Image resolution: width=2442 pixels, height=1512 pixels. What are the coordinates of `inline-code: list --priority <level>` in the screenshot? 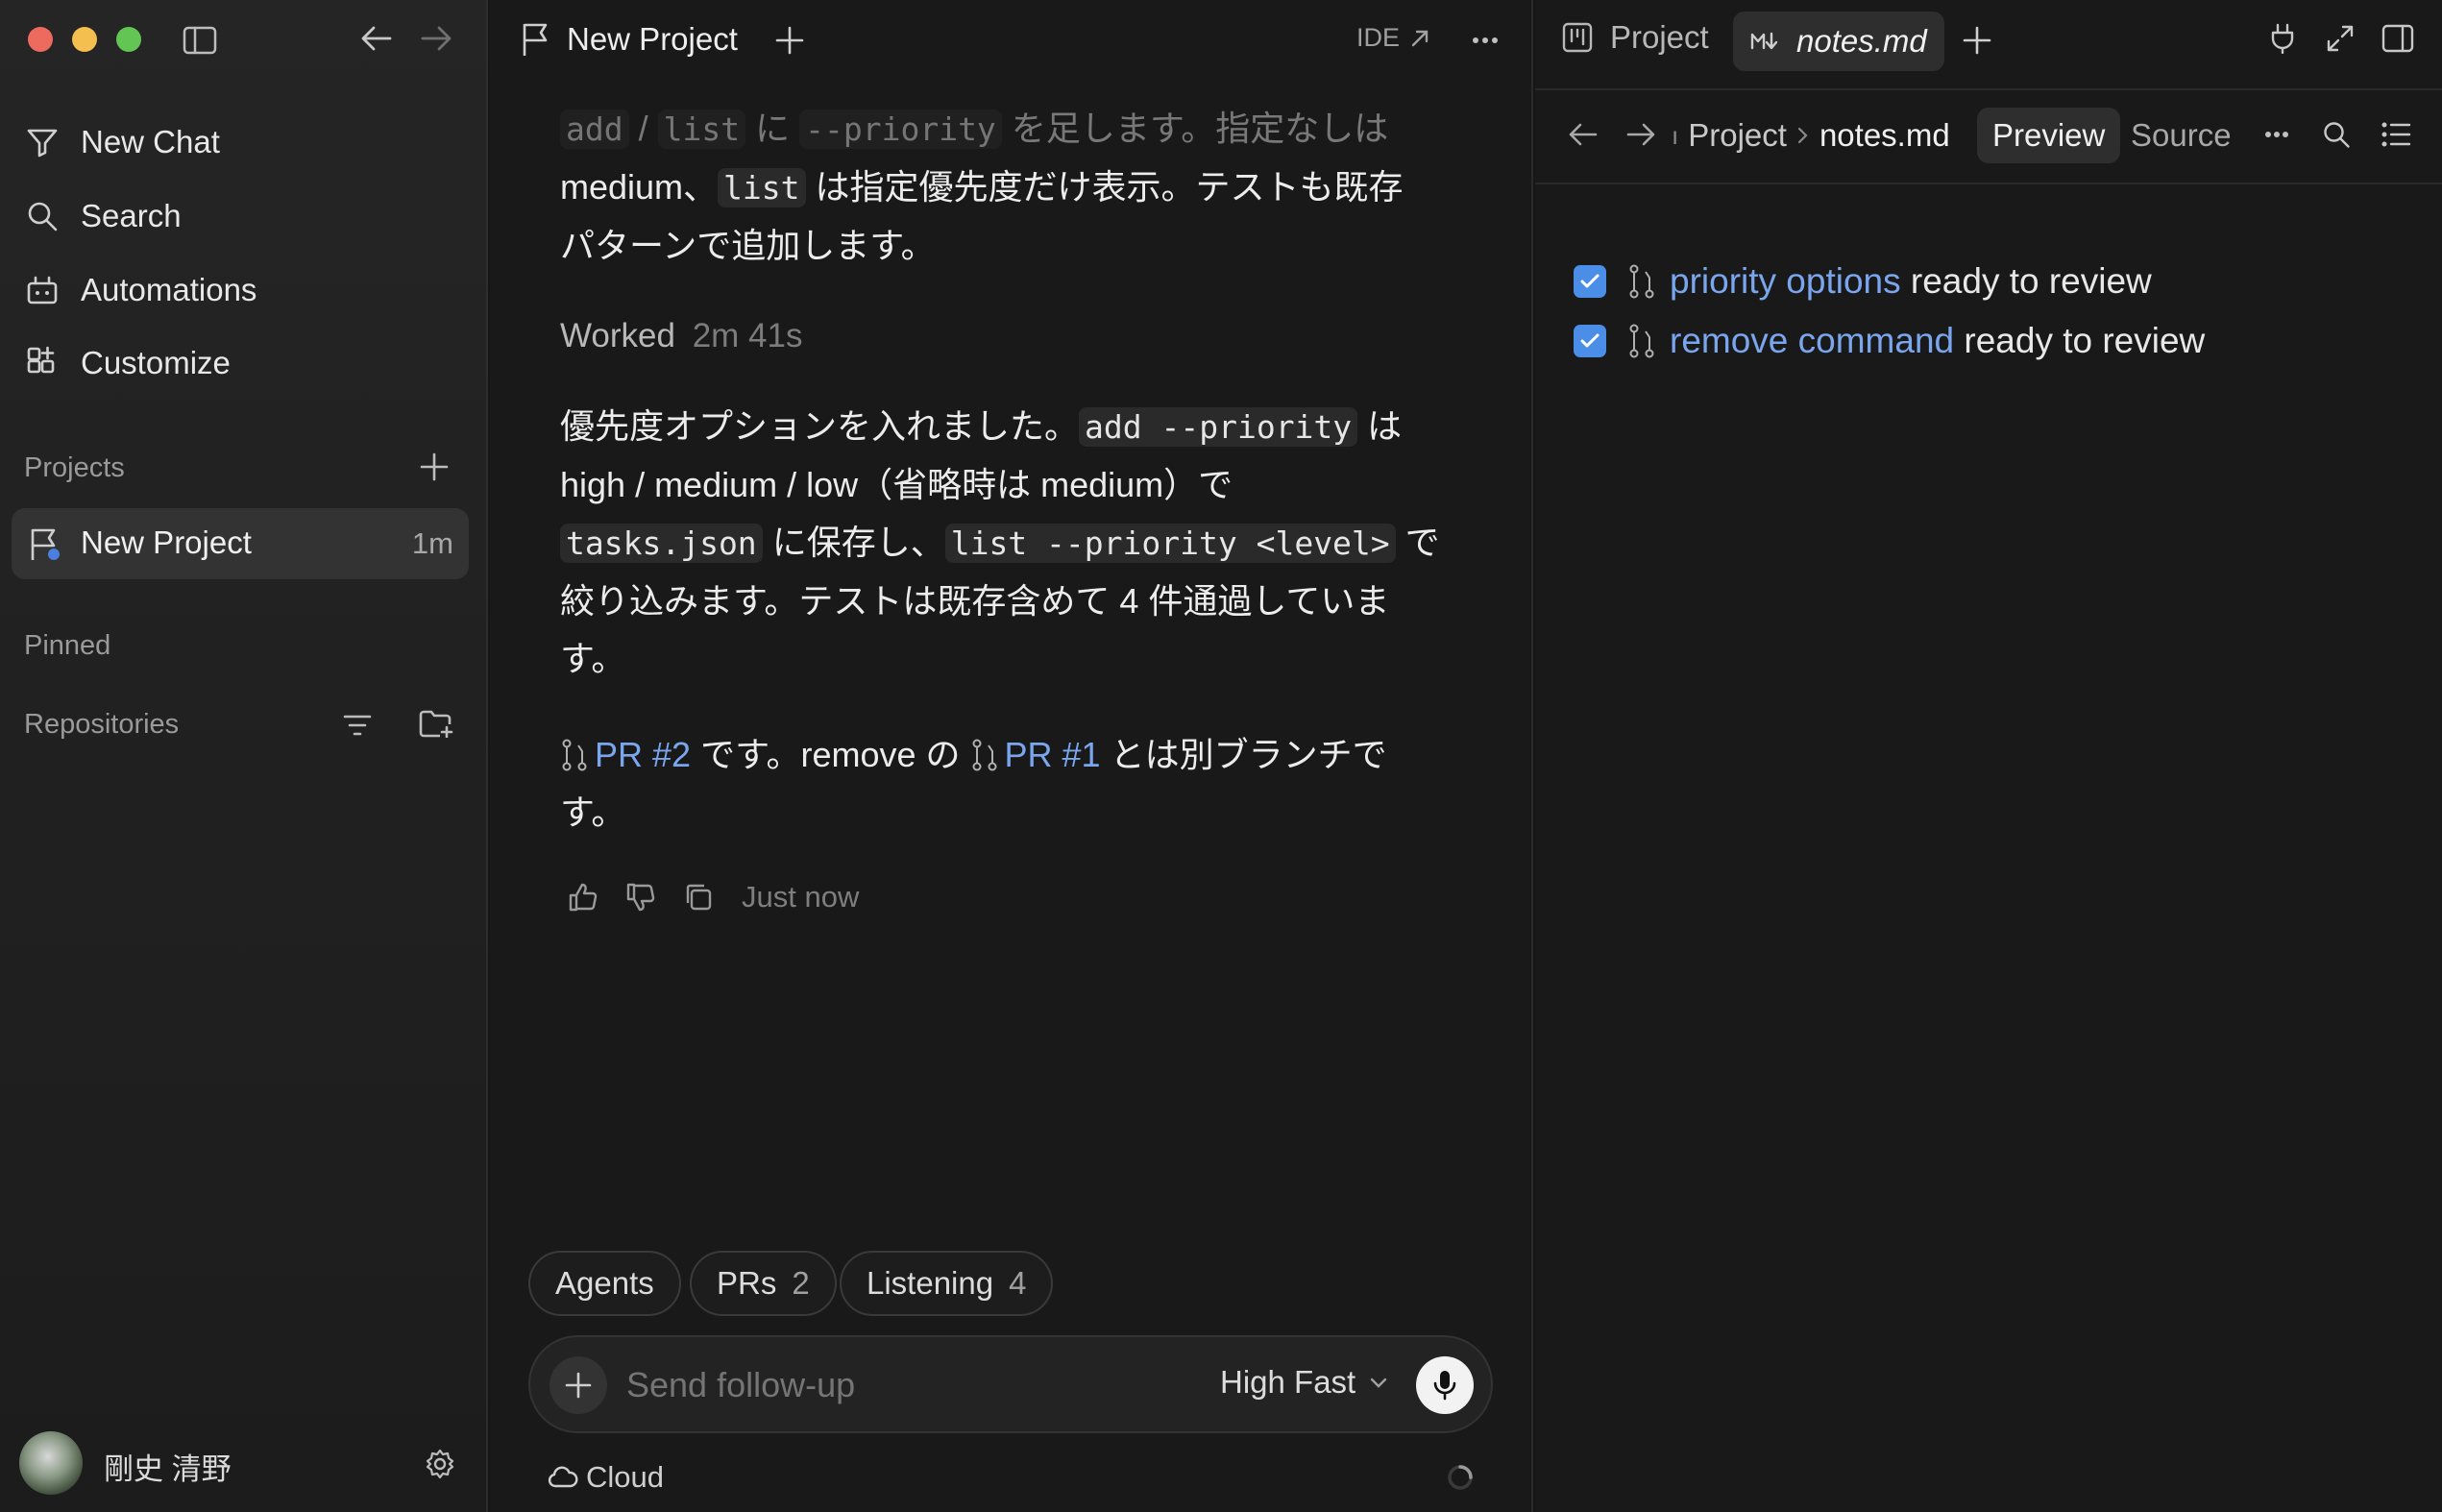 It's located at (1170, 543).